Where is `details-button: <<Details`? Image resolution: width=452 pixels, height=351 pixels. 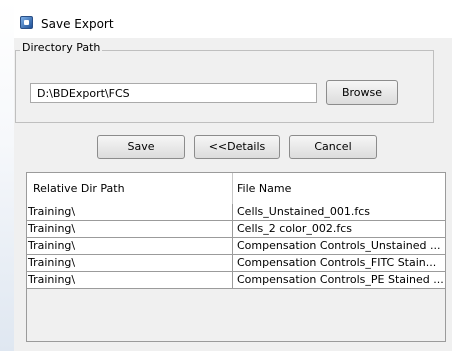
details-button: <<Details is located at coordinates (237, 147).